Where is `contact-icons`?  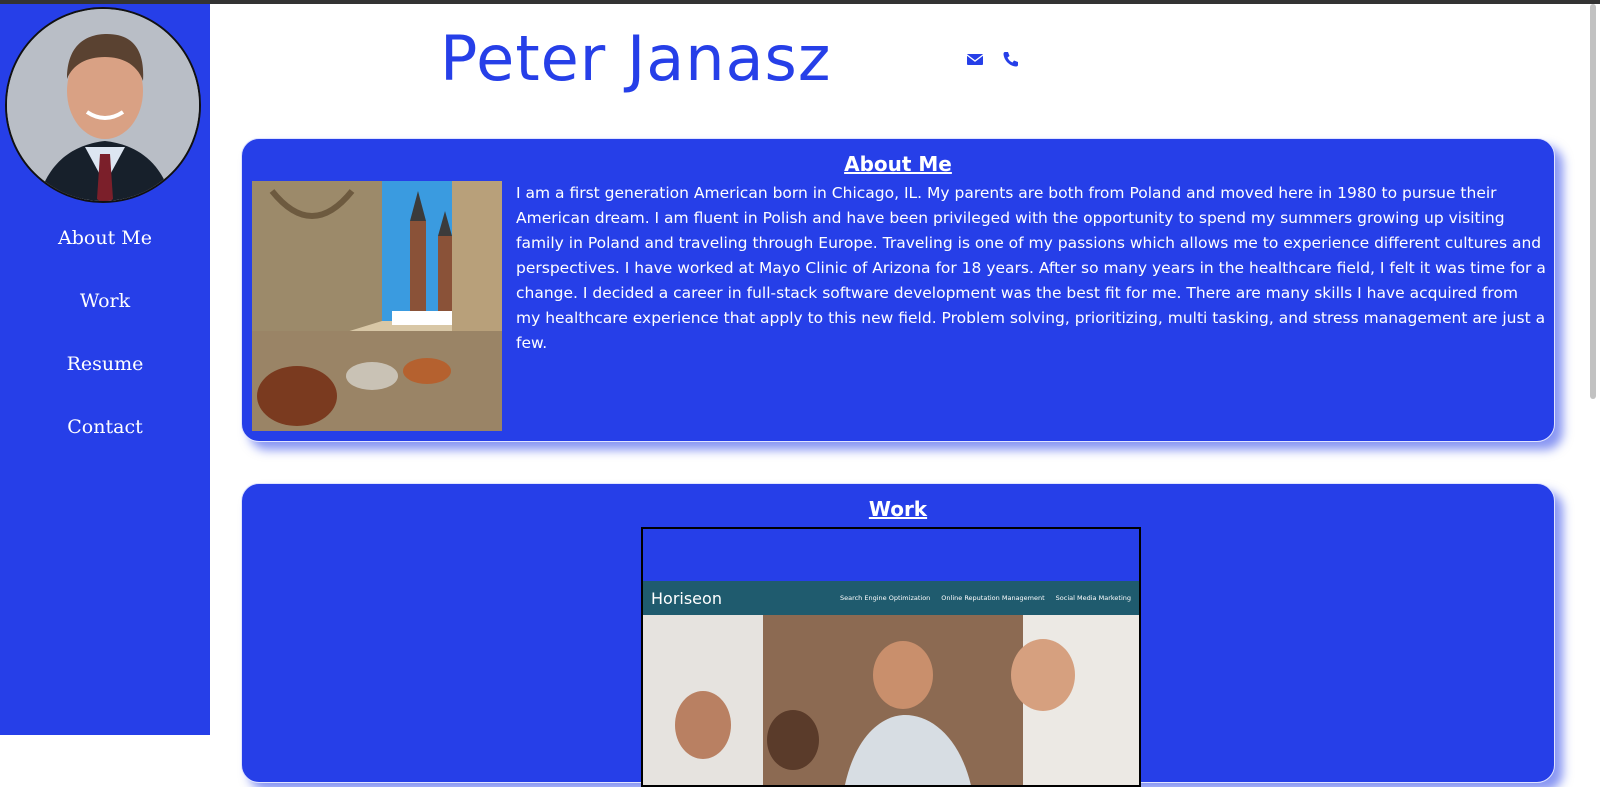
contact-icons is located at coordinates (993, 59).